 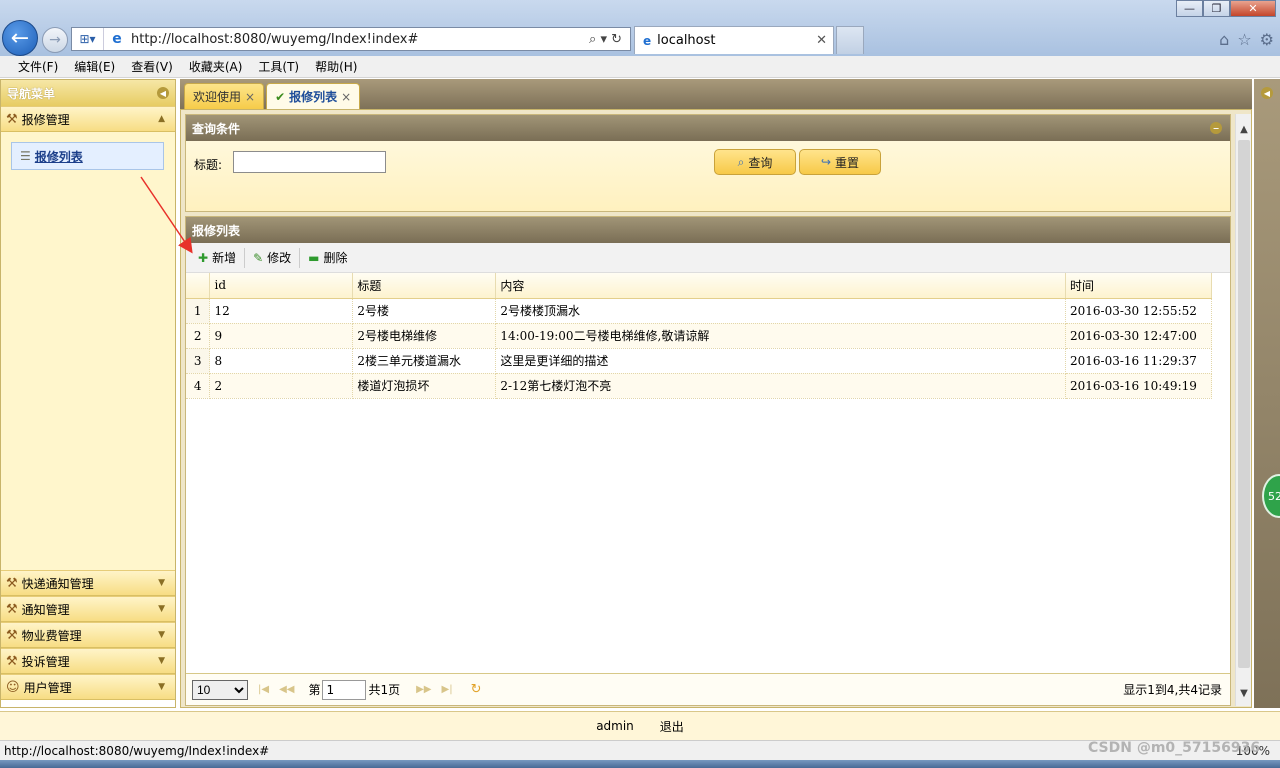 I want to click on collapse-left-icon: ◀, so click(x=163, y=93).